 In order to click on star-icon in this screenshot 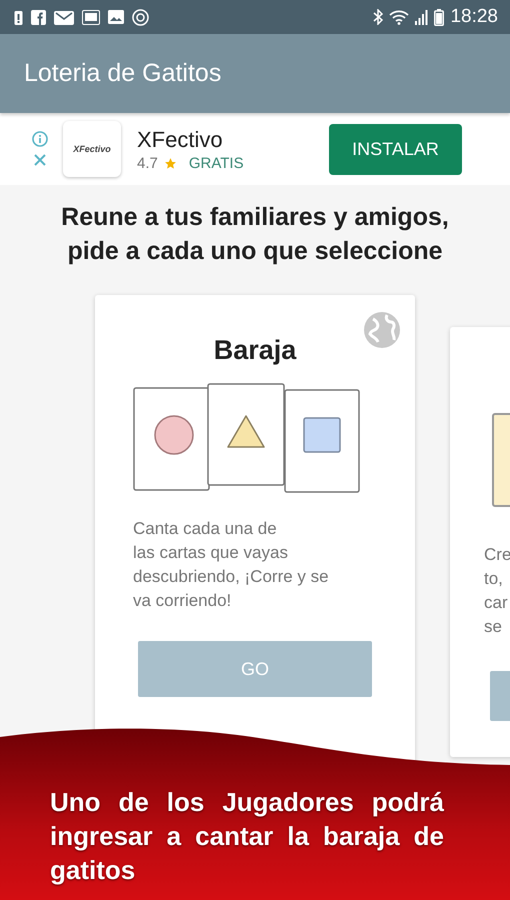, I will do `click(170, 163)`.